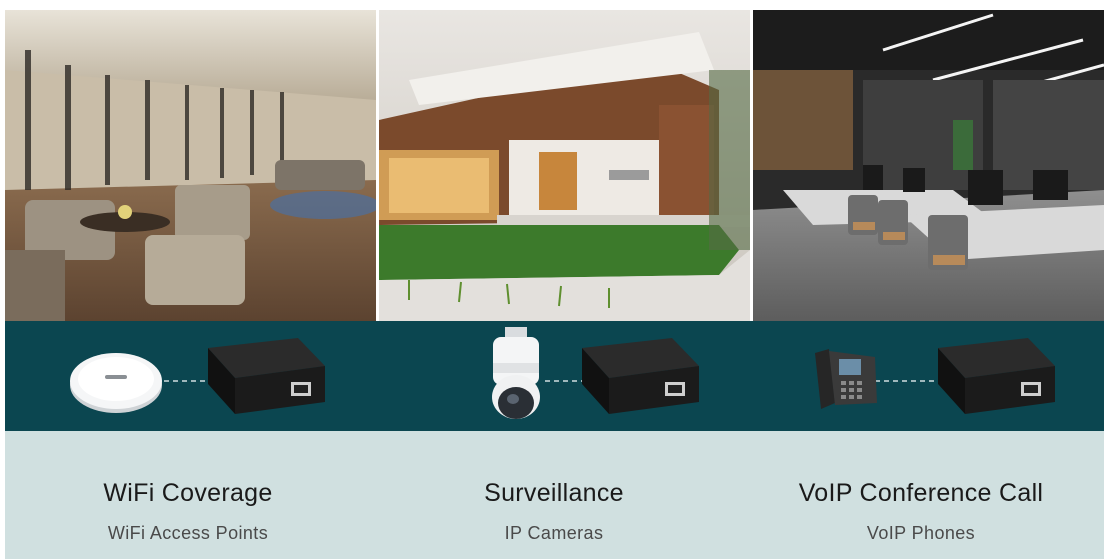  I want to click on scene-subtitle: IP Cameras, so click(554, 533).